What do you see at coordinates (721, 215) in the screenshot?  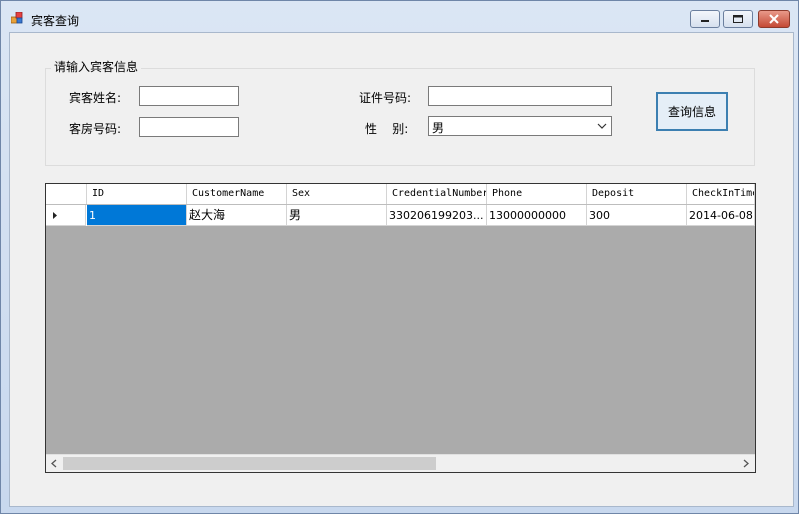 I see `cell-check-in-time: 2014-06-08` at bounding box center [721, 215].